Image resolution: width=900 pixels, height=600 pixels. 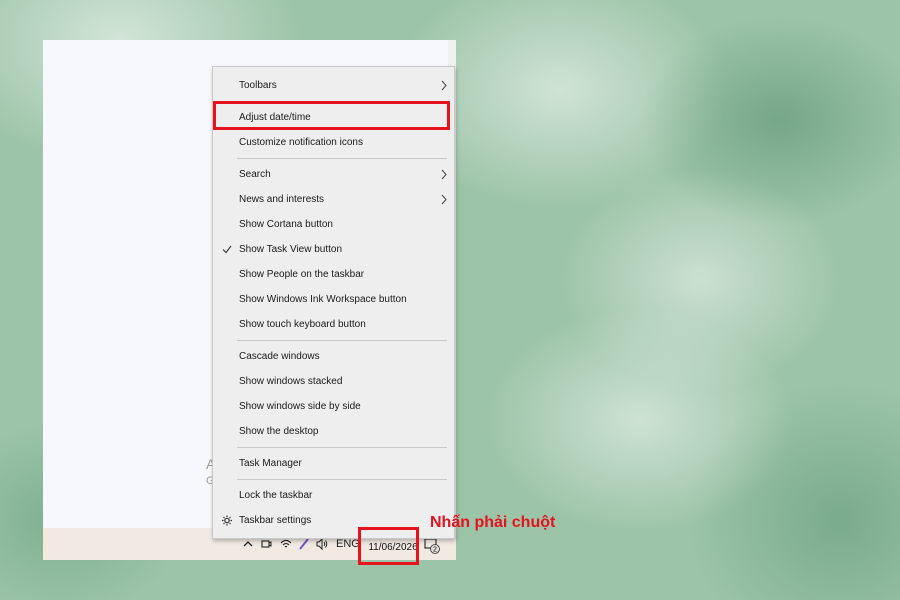 What do you see at coordinates (323, 299) in the screenshot?
I see `menu-item-label: Show Windows Ink Workspace button` at bounding box center [323, 299].